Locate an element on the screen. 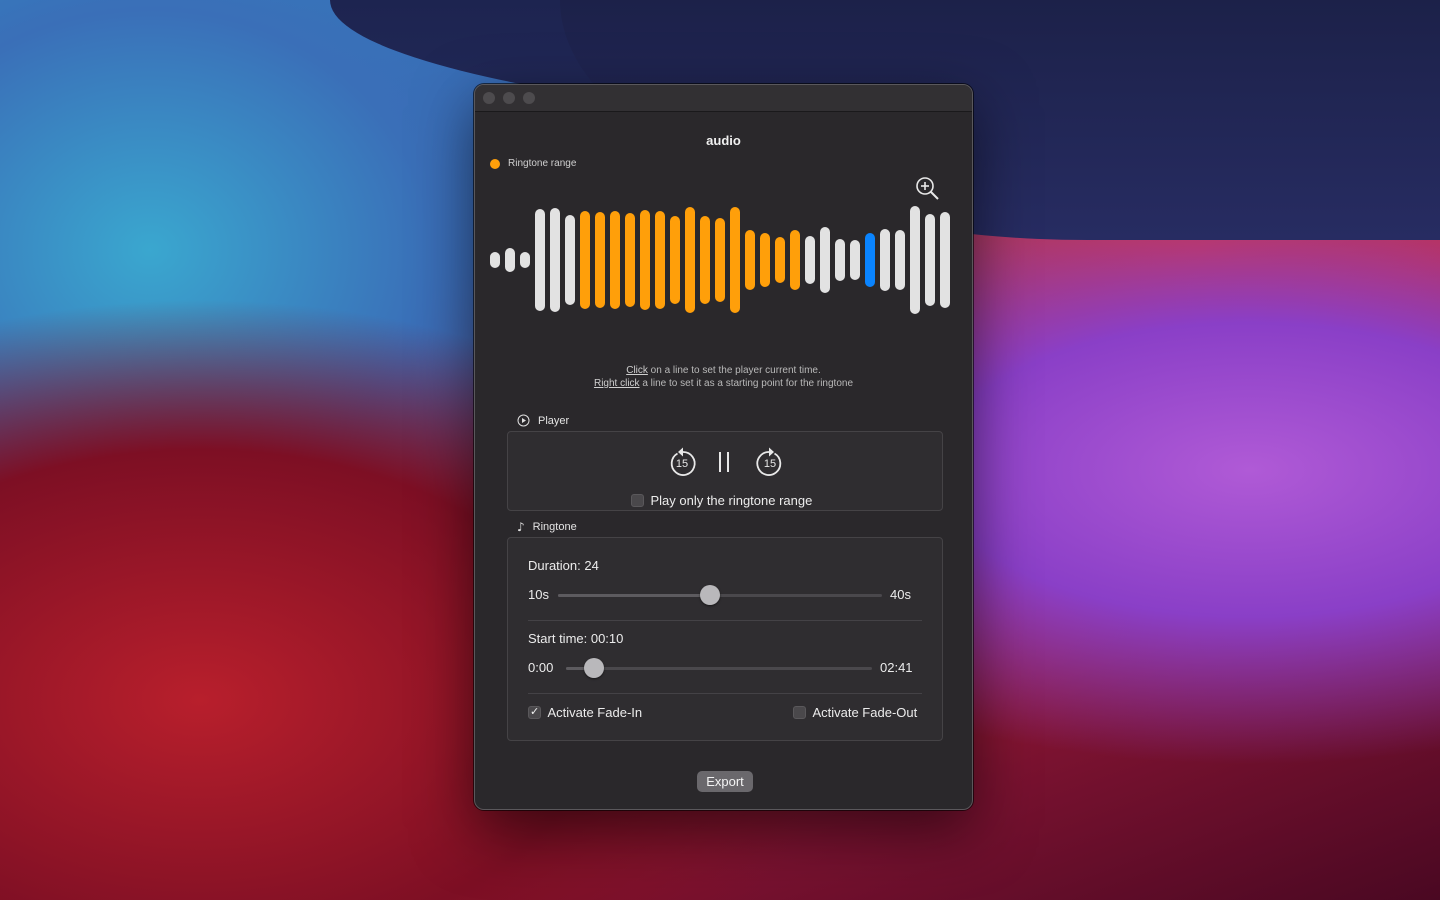 This screenshot has width=1440, height=900. fade-in-label: Activate Fade-In is located at coordinates (595, 712).